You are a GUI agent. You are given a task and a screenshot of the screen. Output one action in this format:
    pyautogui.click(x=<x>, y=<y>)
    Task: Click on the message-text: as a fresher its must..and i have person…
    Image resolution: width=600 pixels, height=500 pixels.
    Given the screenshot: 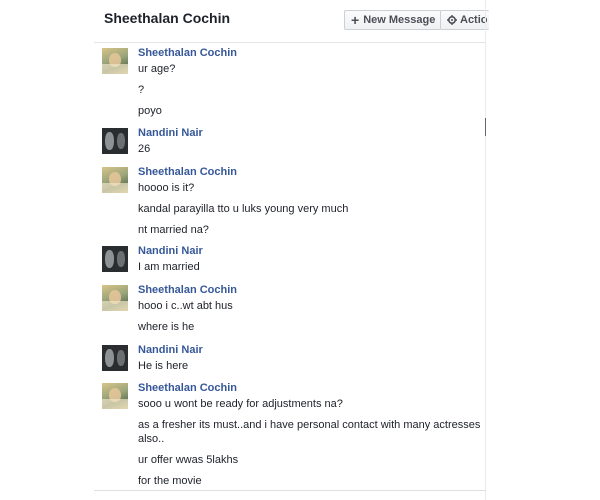 What is the action you would take?
    pyautogui.click(x=309, y=432)
    